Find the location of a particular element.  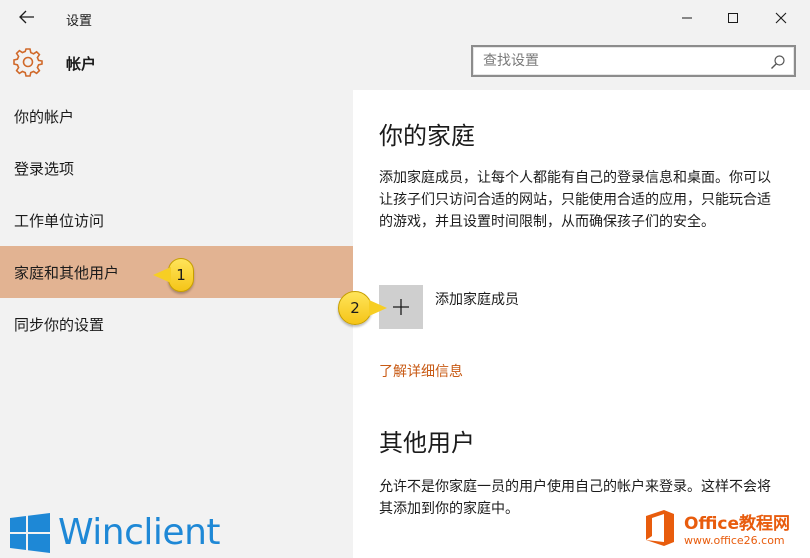

gear-icon is located at coordinates (28, 62).